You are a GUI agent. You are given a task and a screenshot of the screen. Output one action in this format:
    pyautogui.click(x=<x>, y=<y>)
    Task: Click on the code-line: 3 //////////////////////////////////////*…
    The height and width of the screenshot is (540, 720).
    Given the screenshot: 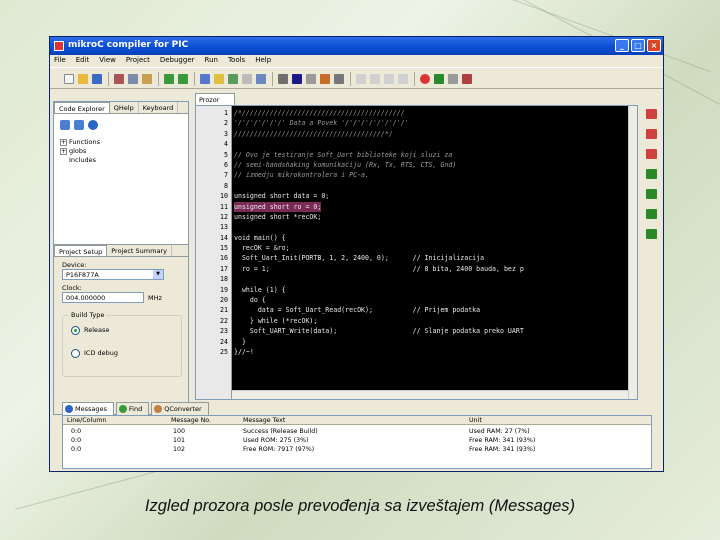 What is the action you would take?
    pyautogui.click(x=416, y=134)
    